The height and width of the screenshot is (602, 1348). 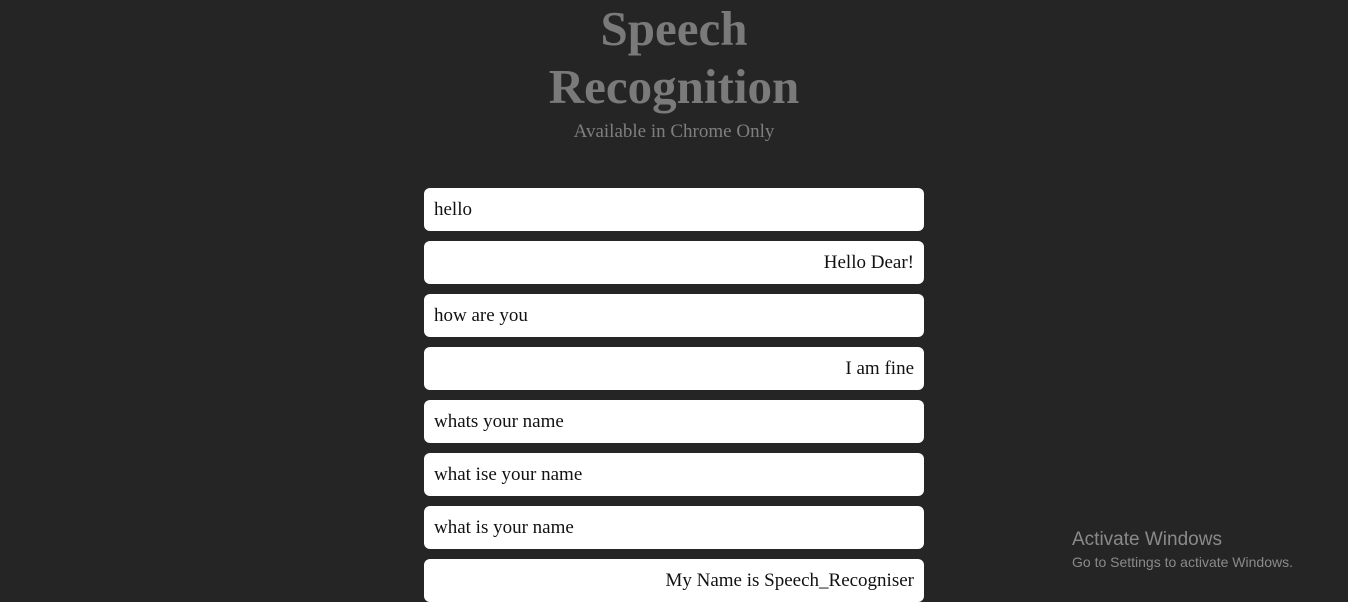 I want to click on user-message: how are you, so click(x=674, y=315).